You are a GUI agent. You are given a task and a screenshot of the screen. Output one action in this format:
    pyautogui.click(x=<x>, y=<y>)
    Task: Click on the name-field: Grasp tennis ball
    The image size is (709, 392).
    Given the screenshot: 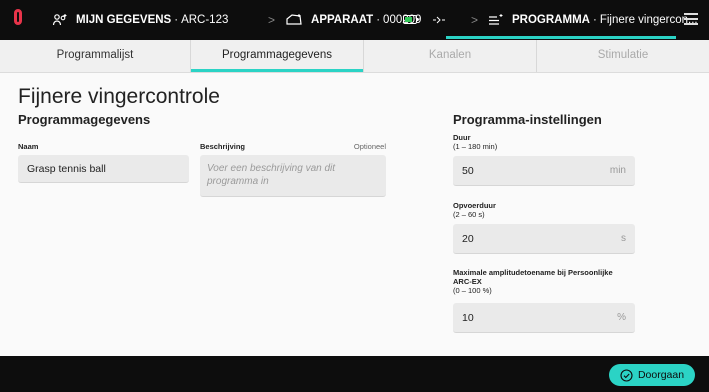 What is the action you would take?
    pyautogui.click(x=103, y=169)
    